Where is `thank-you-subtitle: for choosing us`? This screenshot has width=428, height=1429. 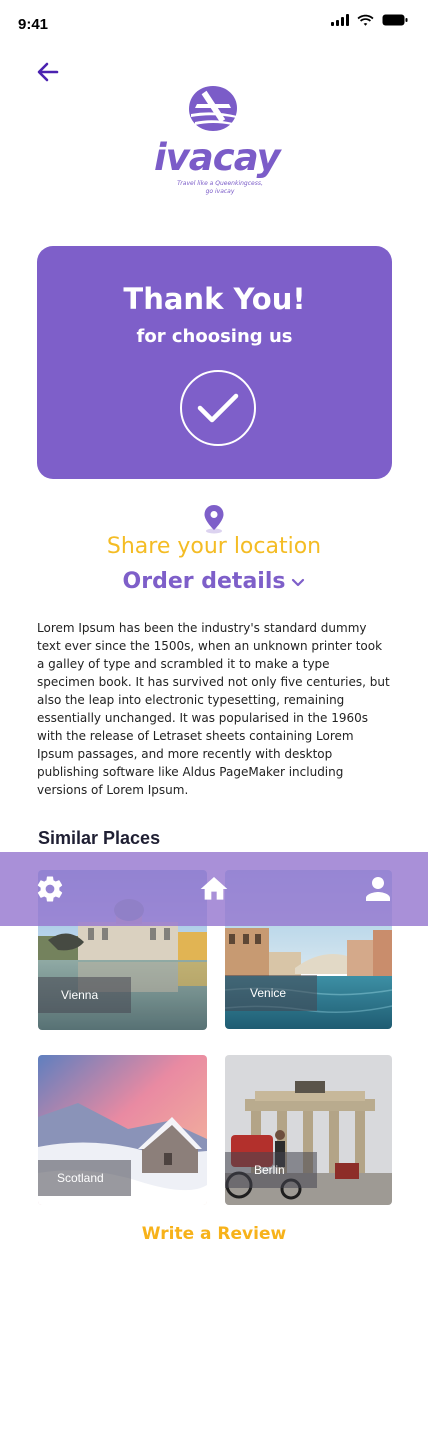
thank-you-subtitle: for choosing us is located at coordinates (214, 336).